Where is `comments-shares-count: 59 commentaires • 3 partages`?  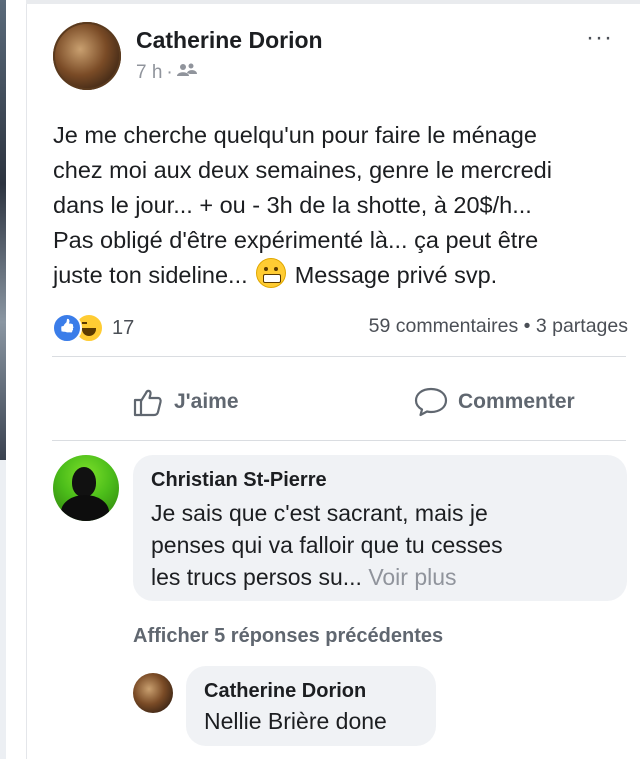 comments-shares-count: 59 commentaires • 3 partages is located at coordinates (498, 326).